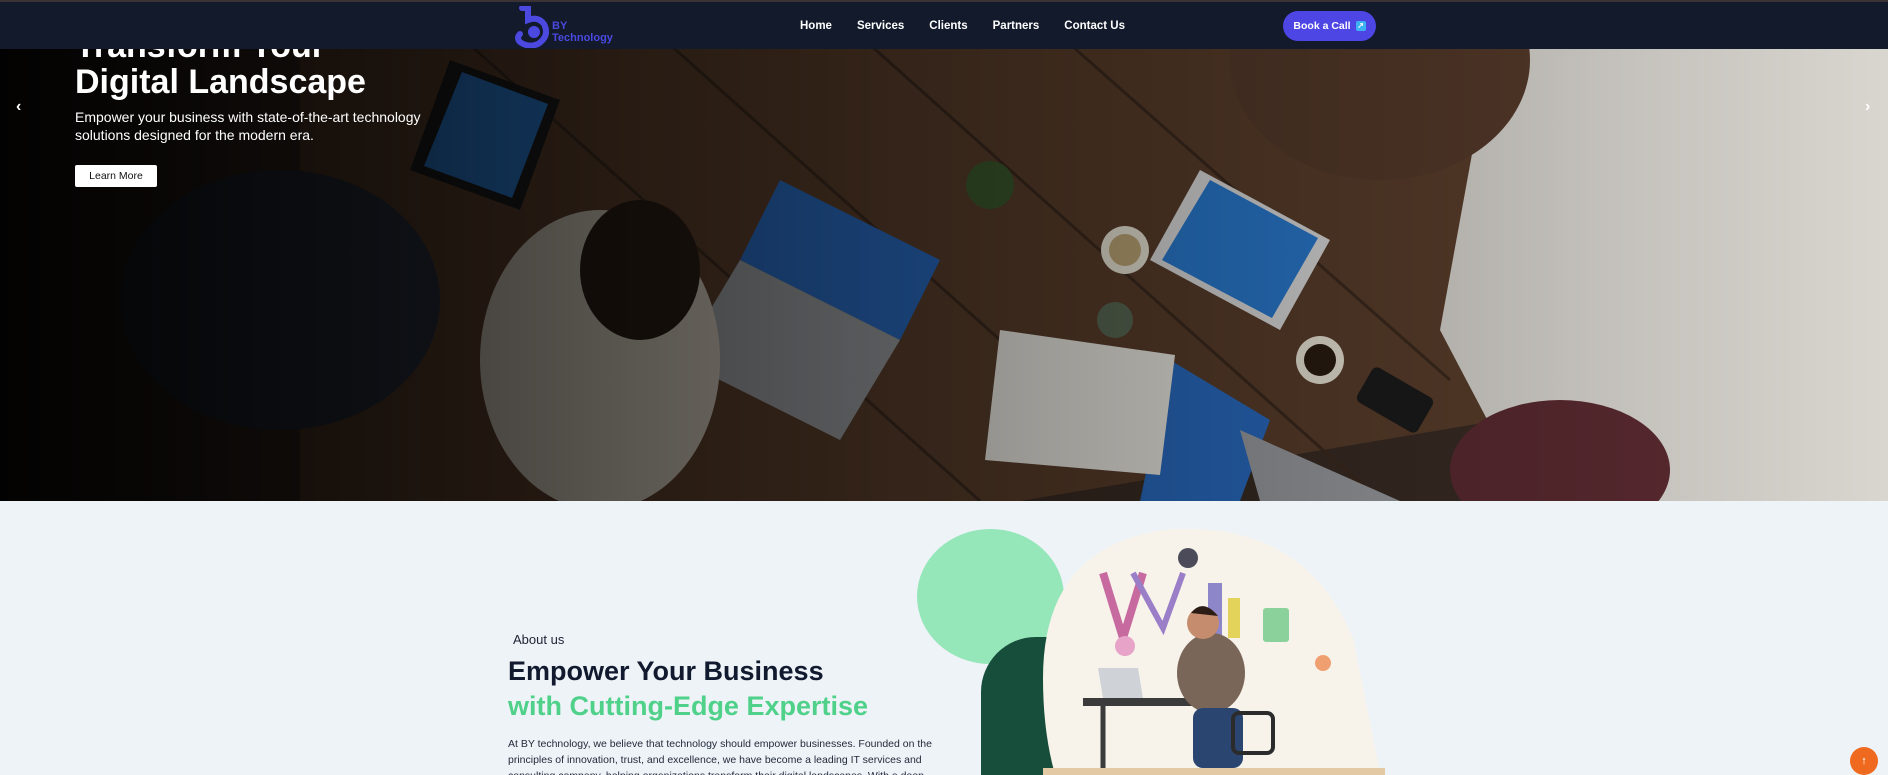  What do you see at coordinates (1360, 26) in the screenshot?
I see `external-link-icon: ↗` at bounding box center [1360, 26].